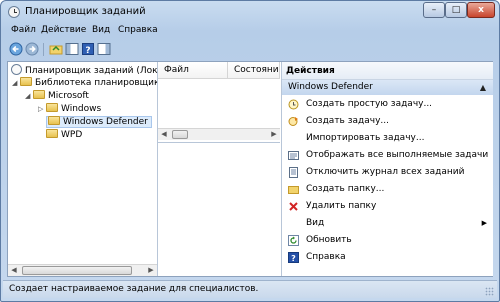 The image size is (500, 302). Describe the element at coordinates (387, 155) in the screenshot. I see `action-show-running-tasks: Отображать все выполняемые задачи` at that location.